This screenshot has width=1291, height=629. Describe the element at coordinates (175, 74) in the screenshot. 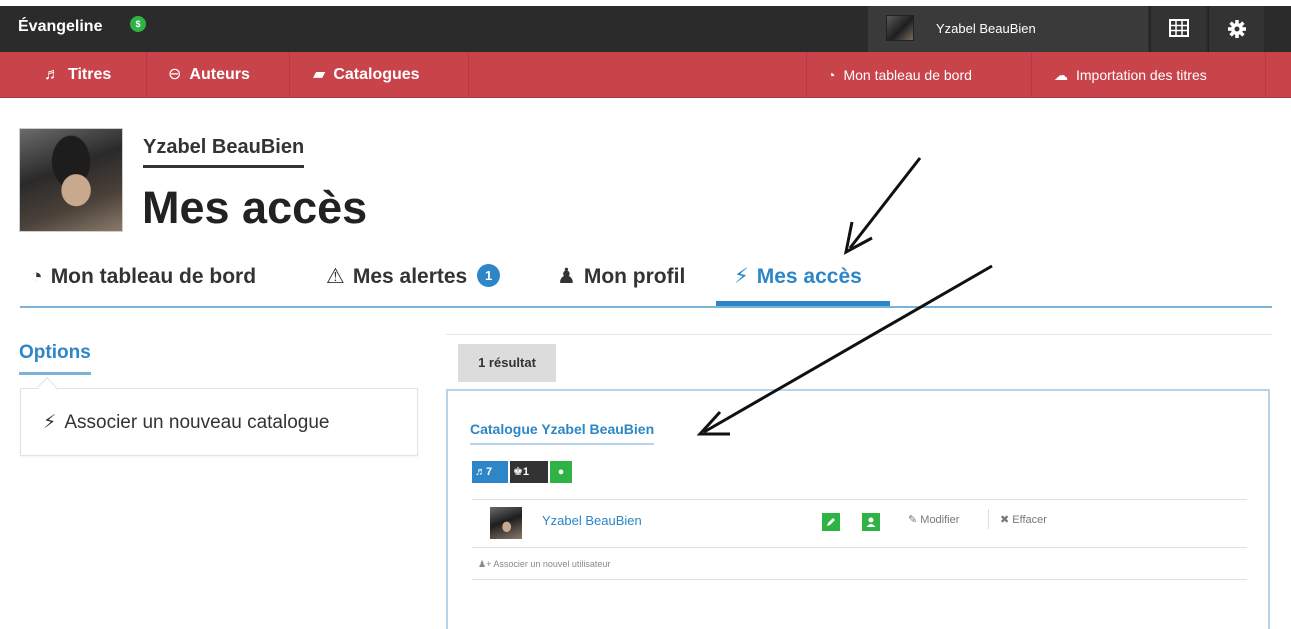

I see `user-circle-icon: ⊖` at that location.